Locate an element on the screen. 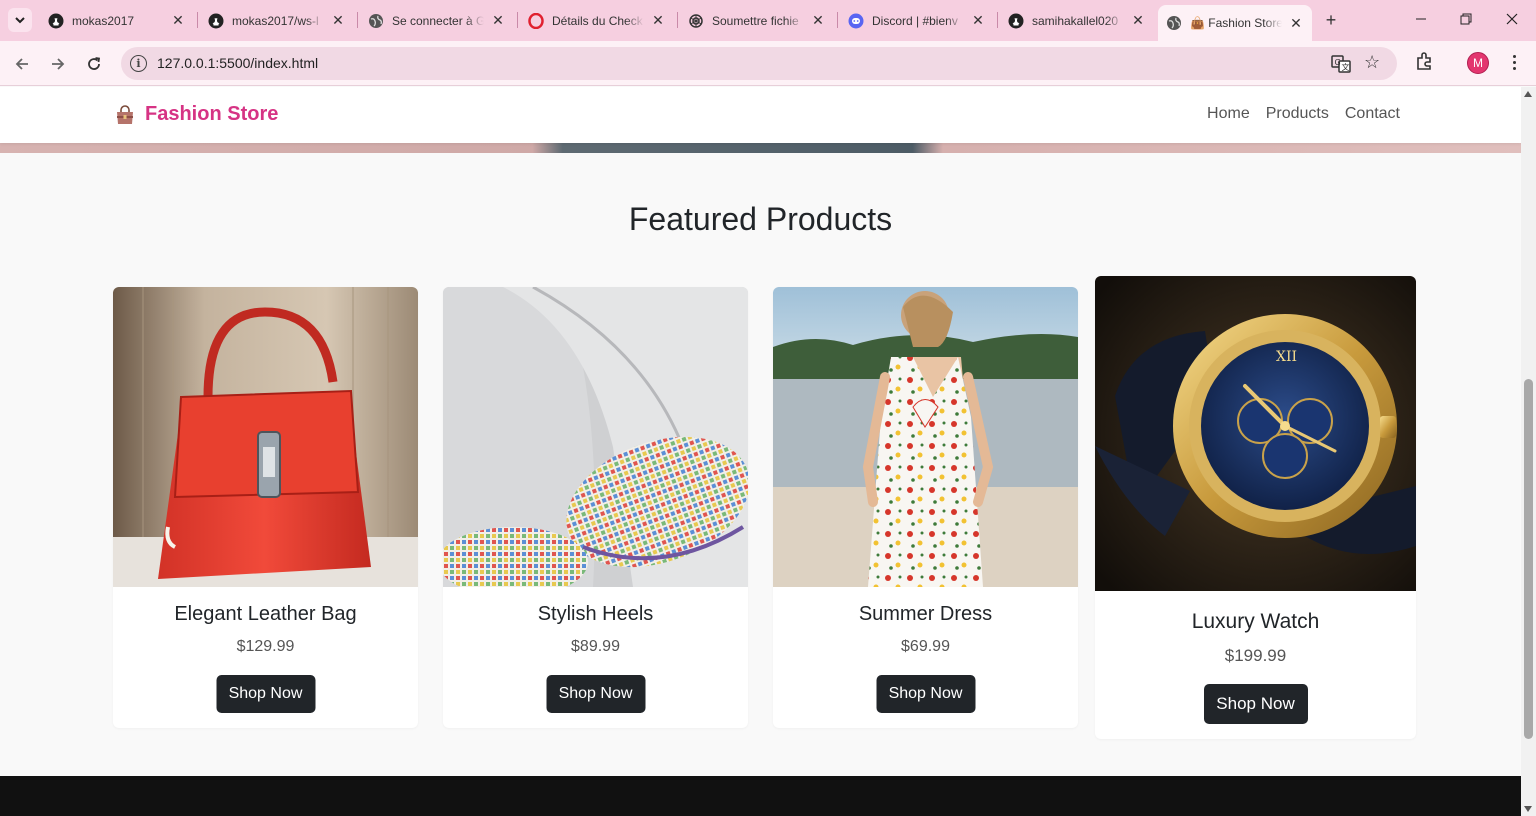  reload-button is located at coordinates (94, 64).